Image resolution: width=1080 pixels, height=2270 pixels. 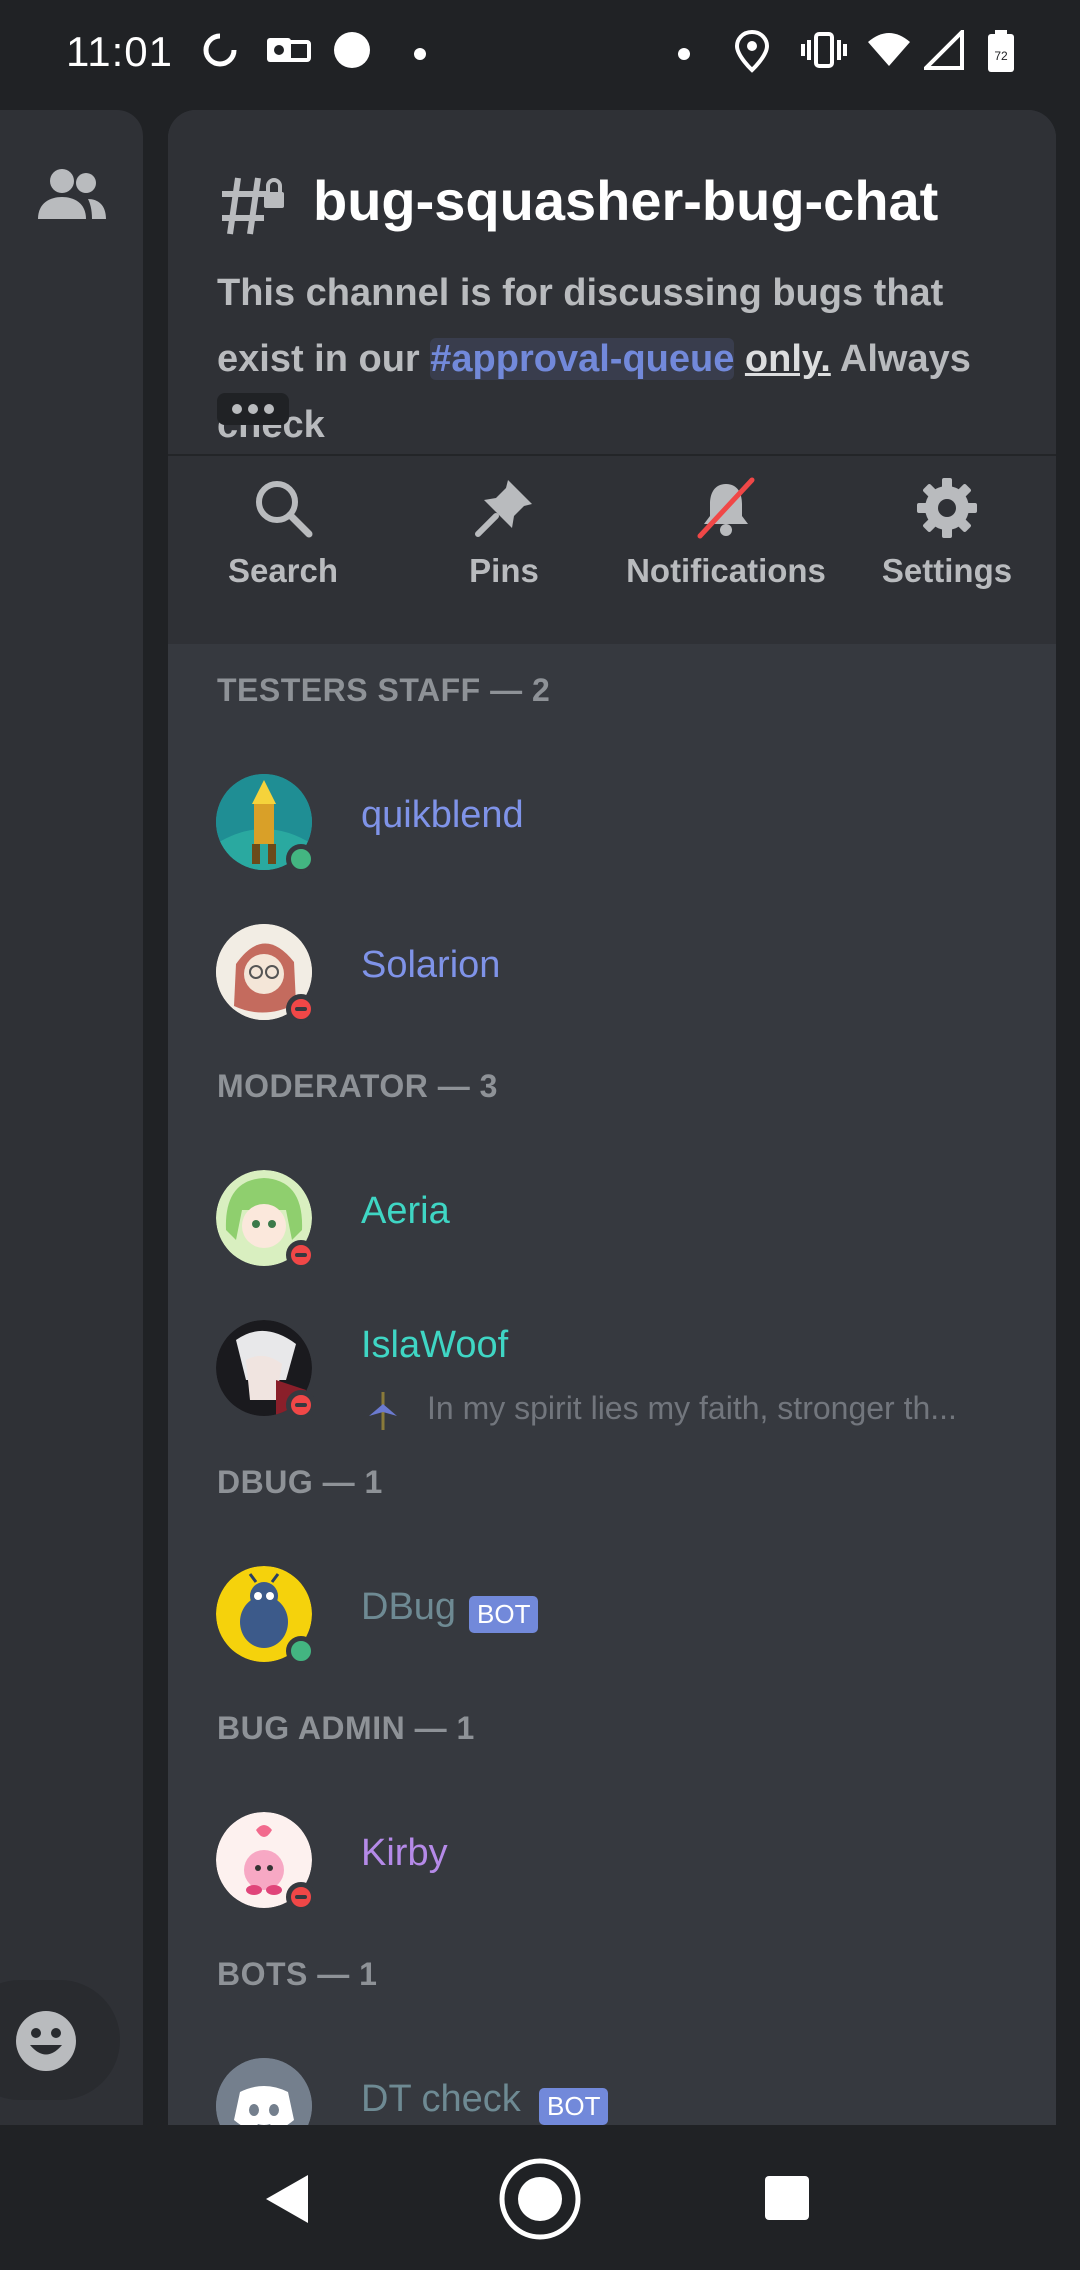 I want to click on member-quikblend: quikblend, so click(x=612, y=824).